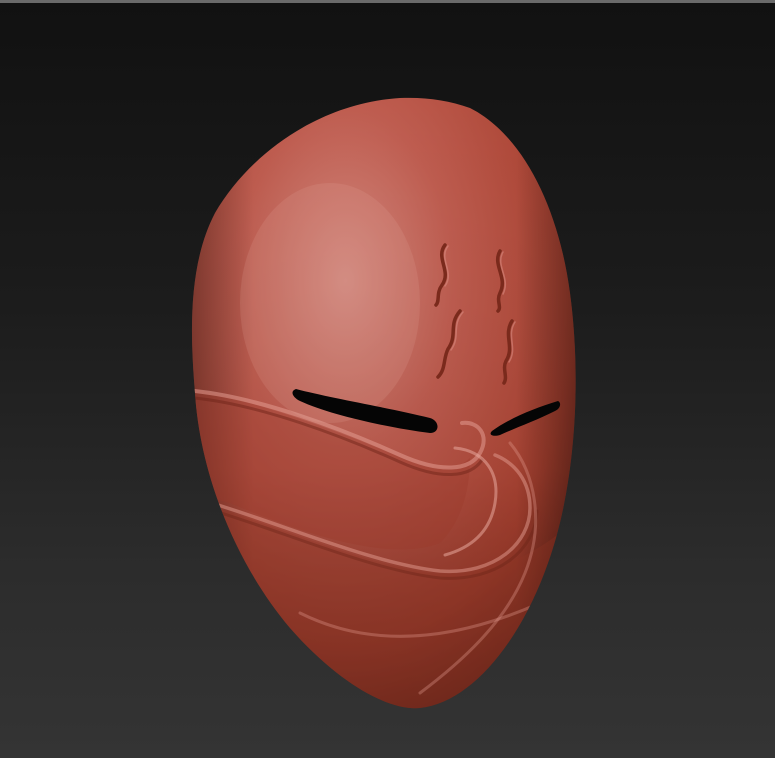  I want to click on forehead-highlight, so click(330, 303).